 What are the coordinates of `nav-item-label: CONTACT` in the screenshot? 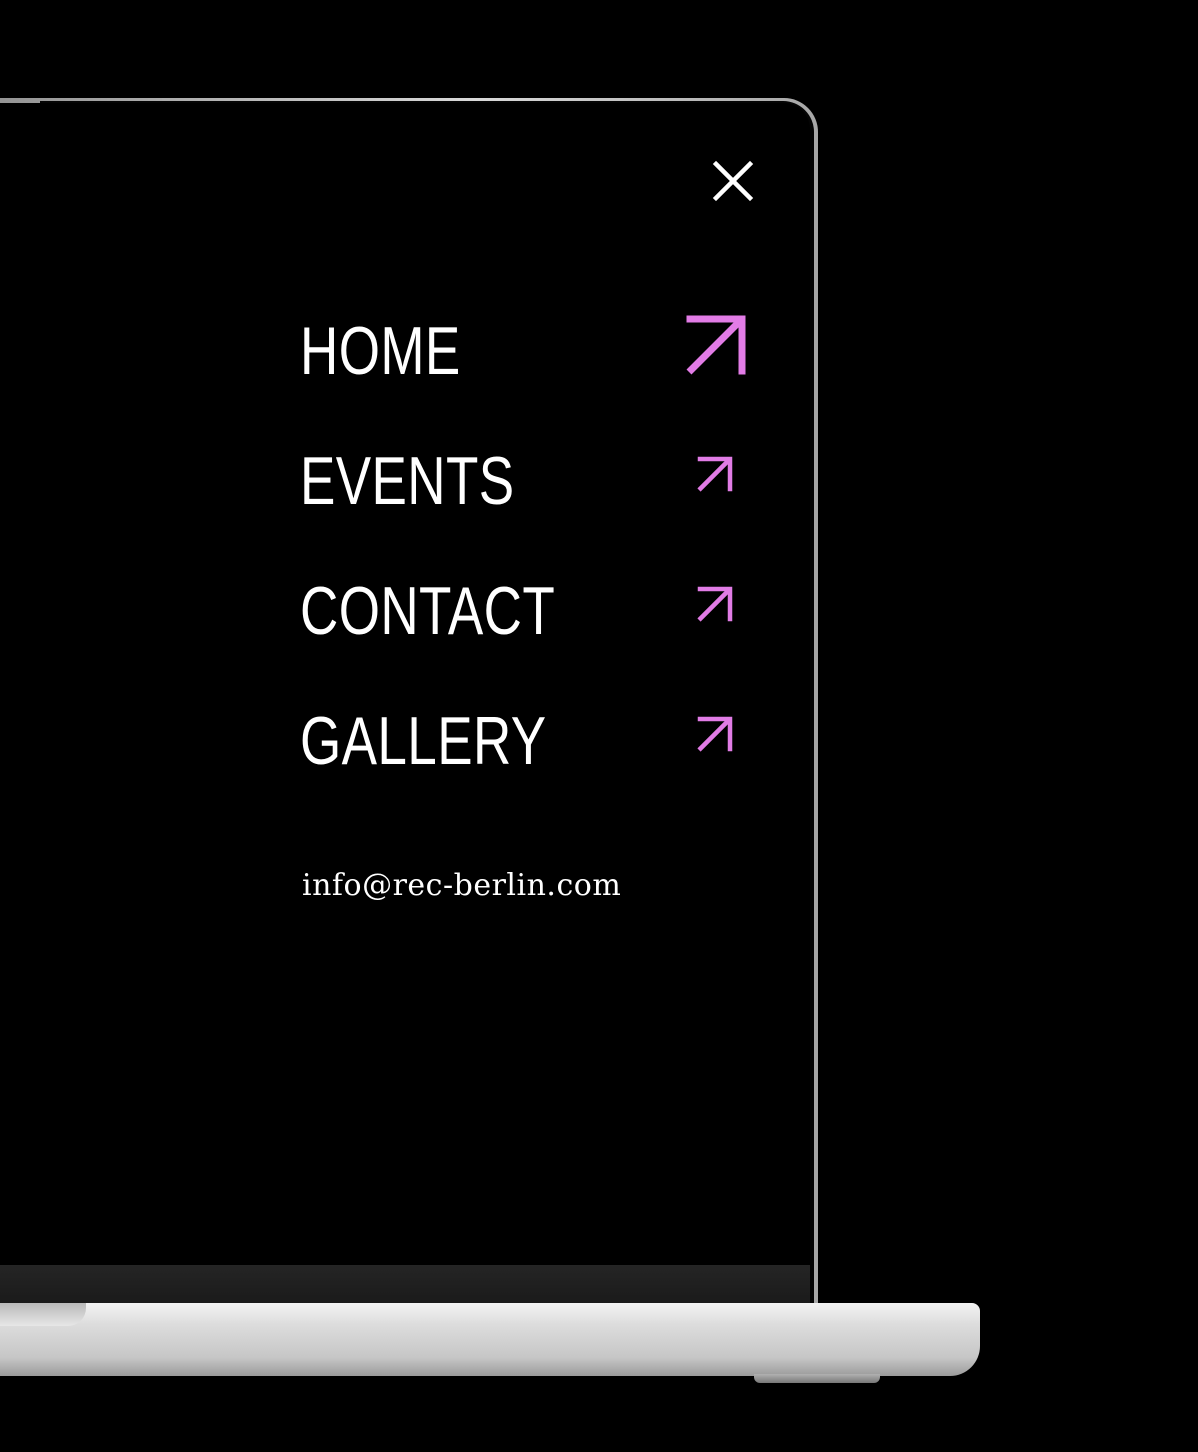 It's located at (428, 611).